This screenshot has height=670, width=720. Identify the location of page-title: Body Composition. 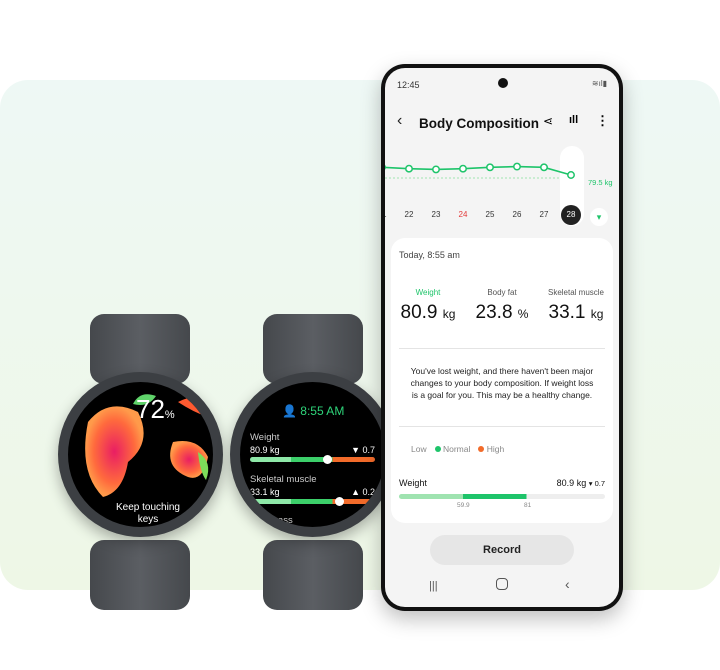
(479, 123).